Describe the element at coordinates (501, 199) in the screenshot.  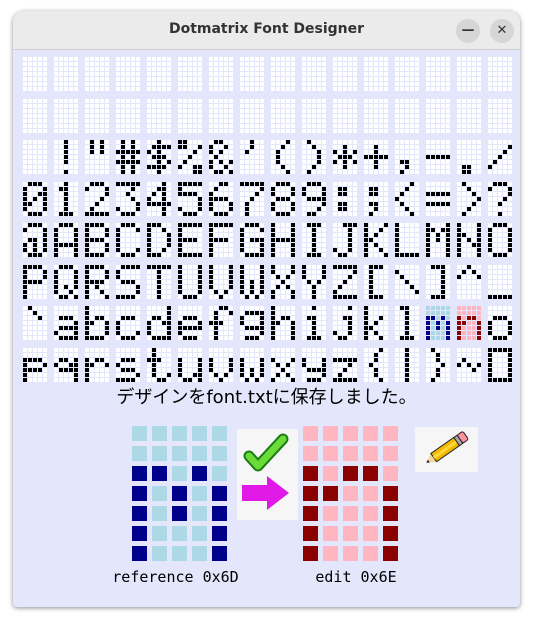
I see `glyph-cell-0x3F` at that location.